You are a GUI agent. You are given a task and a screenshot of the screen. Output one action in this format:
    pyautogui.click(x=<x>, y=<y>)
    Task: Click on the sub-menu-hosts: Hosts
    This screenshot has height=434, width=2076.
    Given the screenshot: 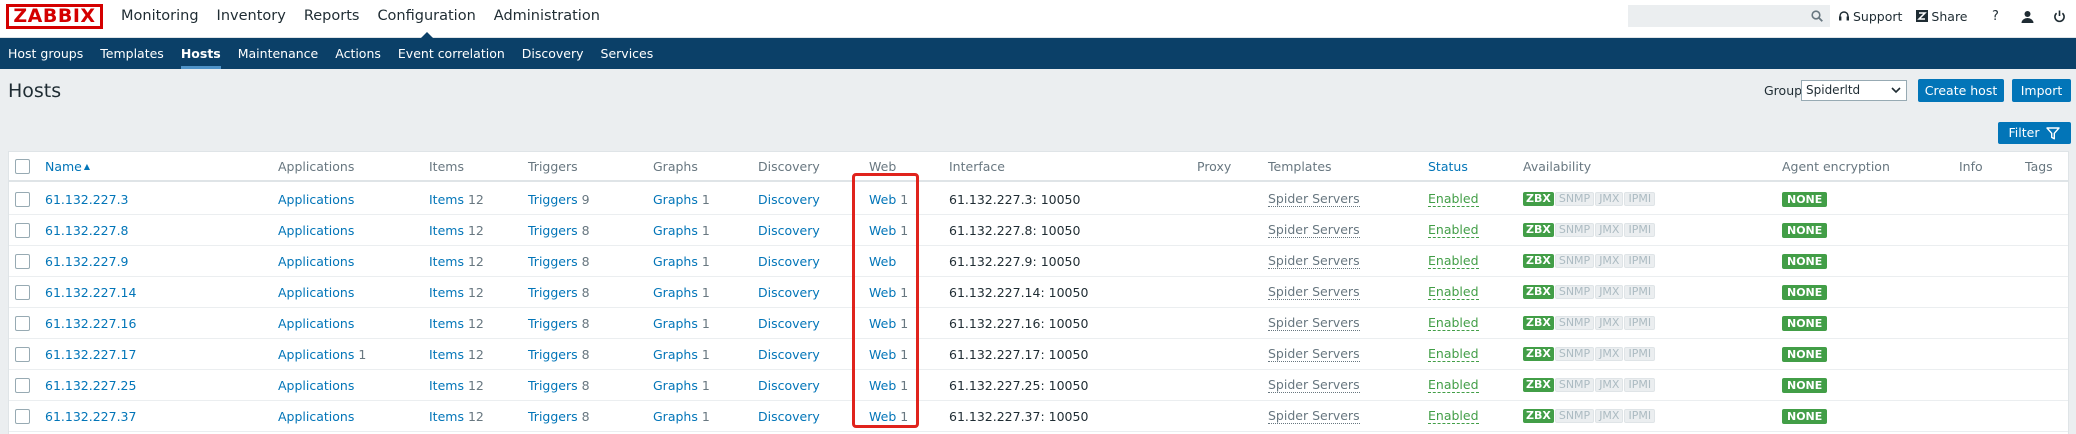 What is the action you would take?
    pyautogui.click(x=201, y=53)
    